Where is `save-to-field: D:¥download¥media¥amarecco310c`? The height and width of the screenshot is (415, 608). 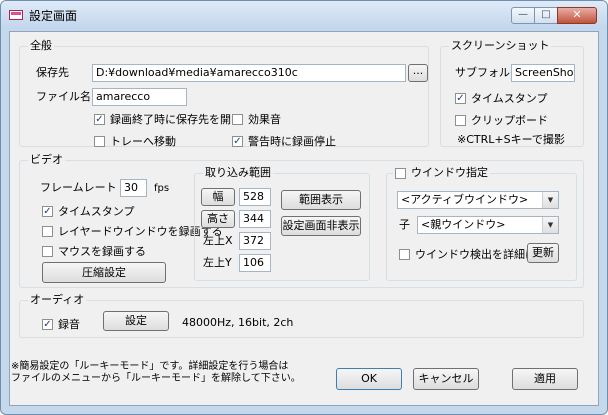
save-to-field: D:¥download¥media¥amarecco310c is located at coordinates (249, 73).